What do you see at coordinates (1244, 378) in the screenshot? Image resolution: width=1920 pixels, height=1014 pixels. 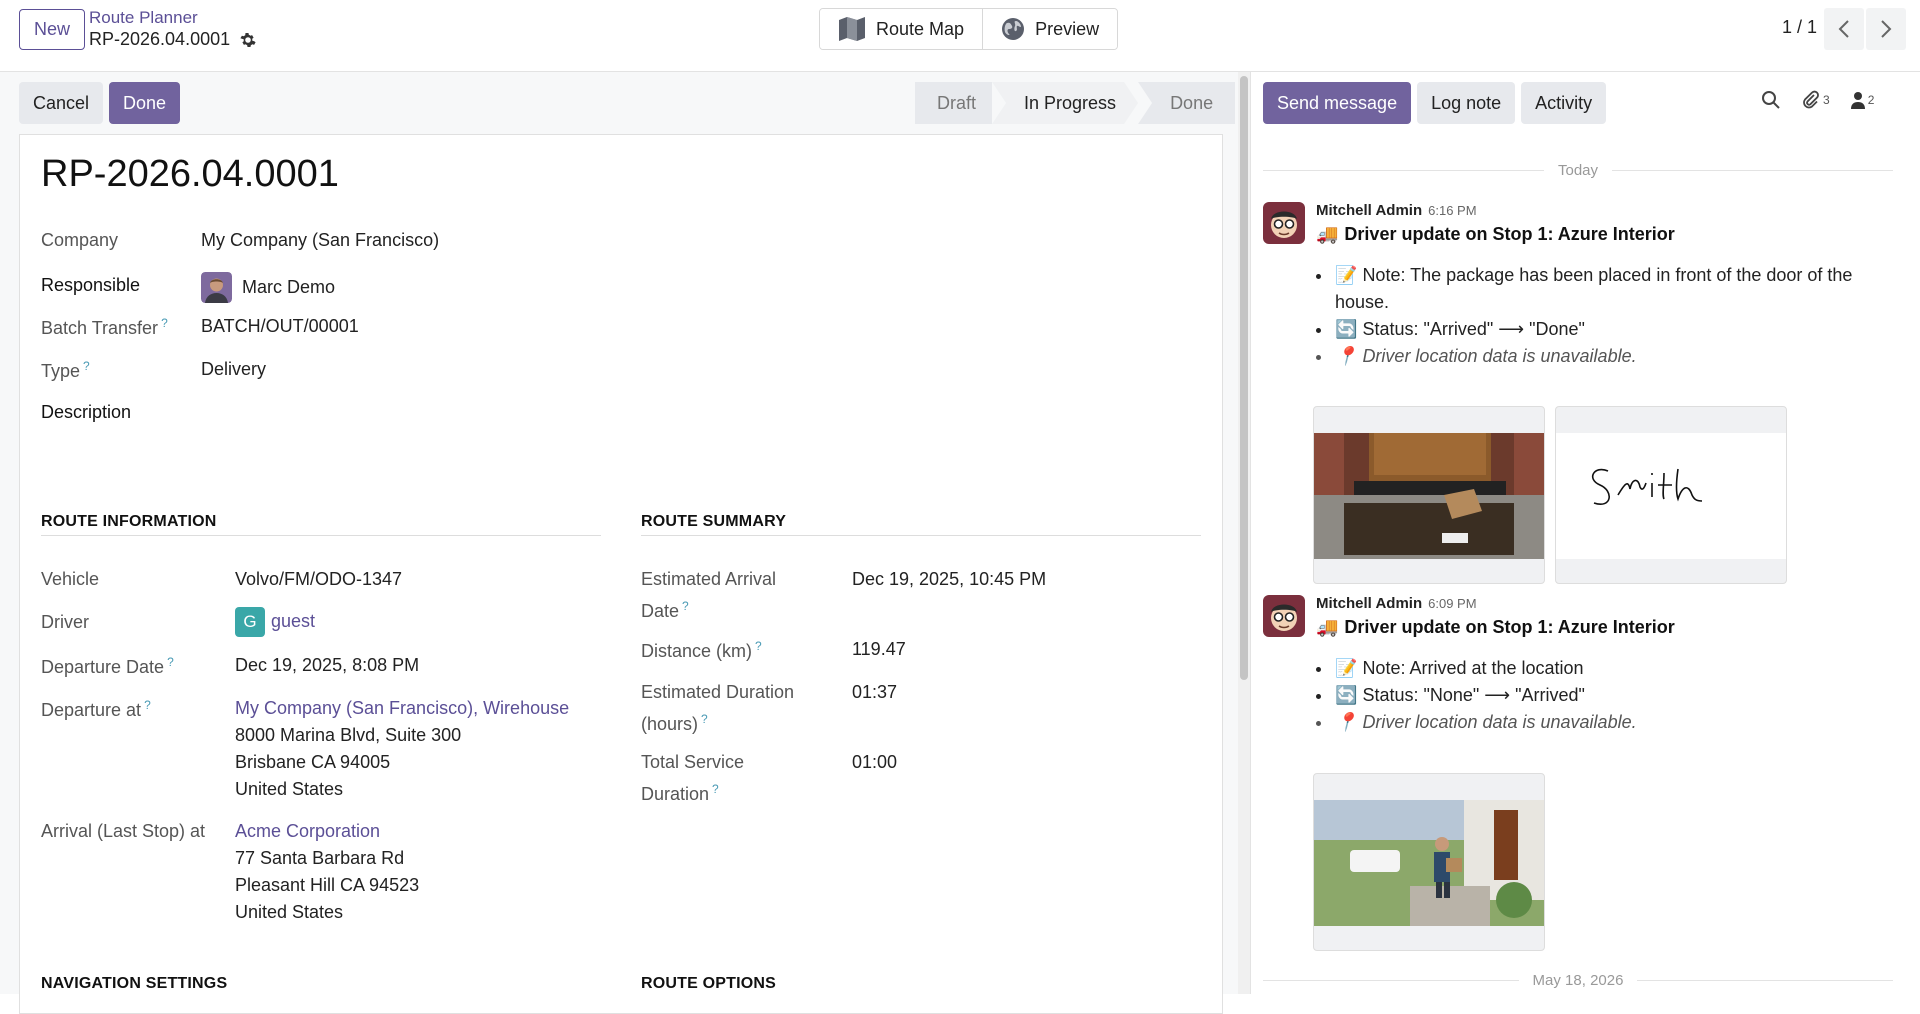 I see `form-scrollbar-thumb` at bounding box center [1244, 378].